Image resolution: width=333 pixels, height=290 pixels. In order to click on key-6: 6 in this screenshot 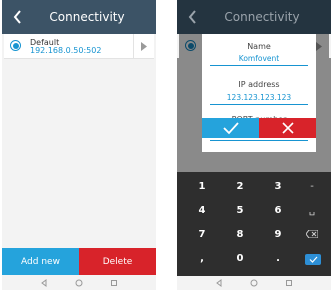, I will do `click(278, 210)`.